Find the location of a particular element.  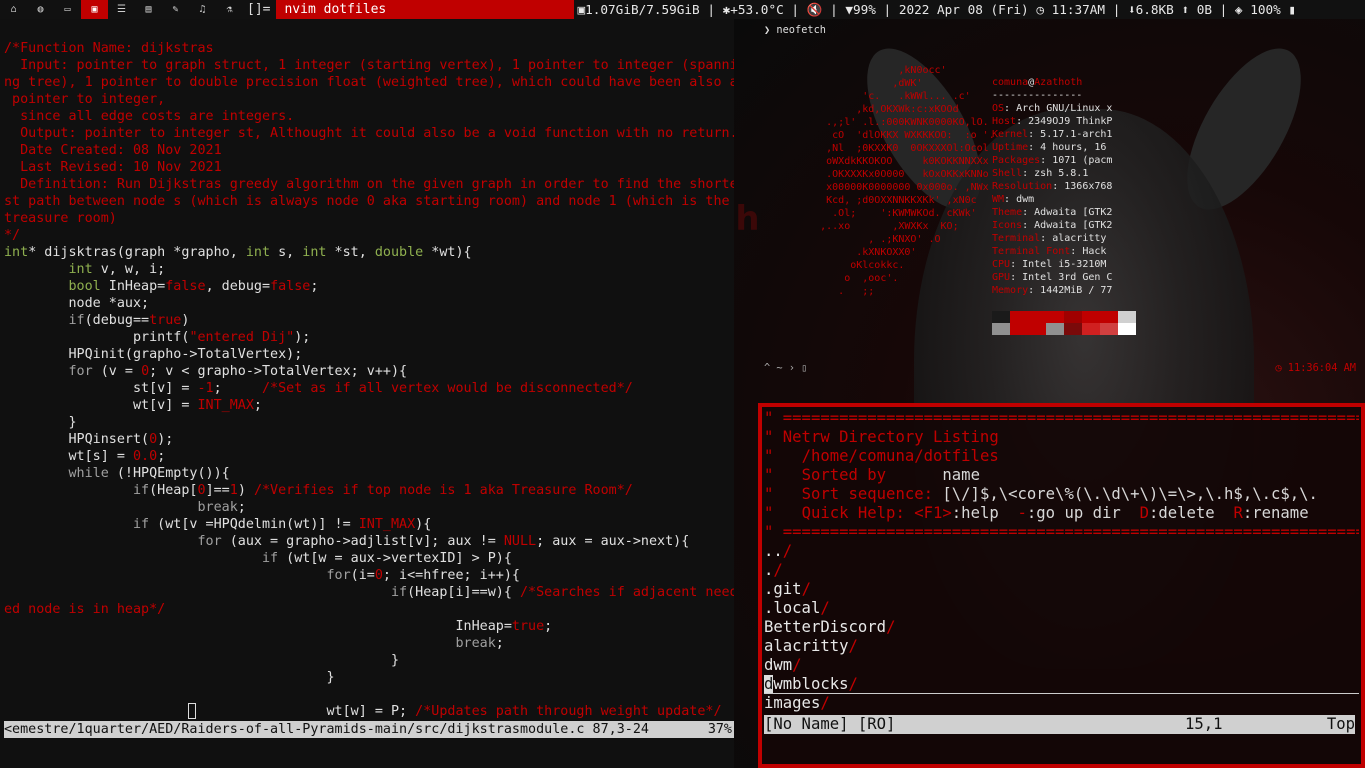

entry-name: .. is located at coordinates (773, 551).